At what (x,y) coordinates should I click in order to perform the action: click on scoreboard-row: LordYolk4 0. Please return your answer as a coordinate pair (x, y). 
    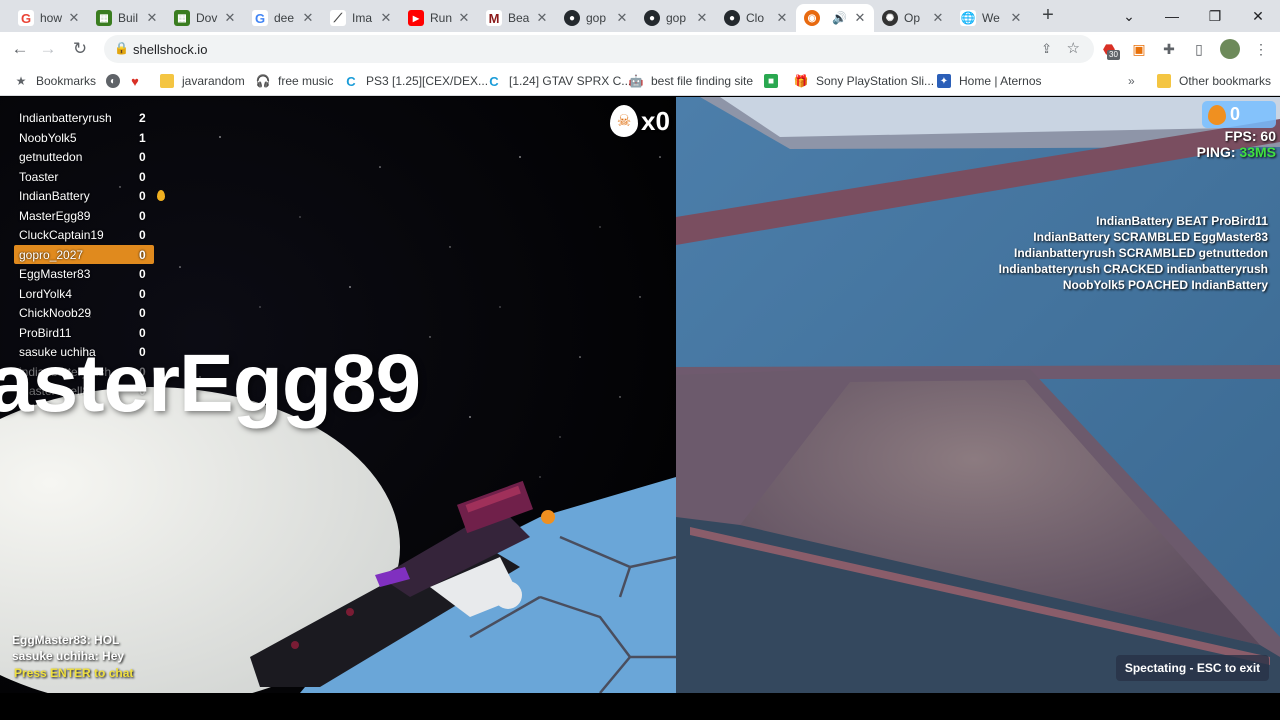
    Looking at the image, I should click on (84, 294).